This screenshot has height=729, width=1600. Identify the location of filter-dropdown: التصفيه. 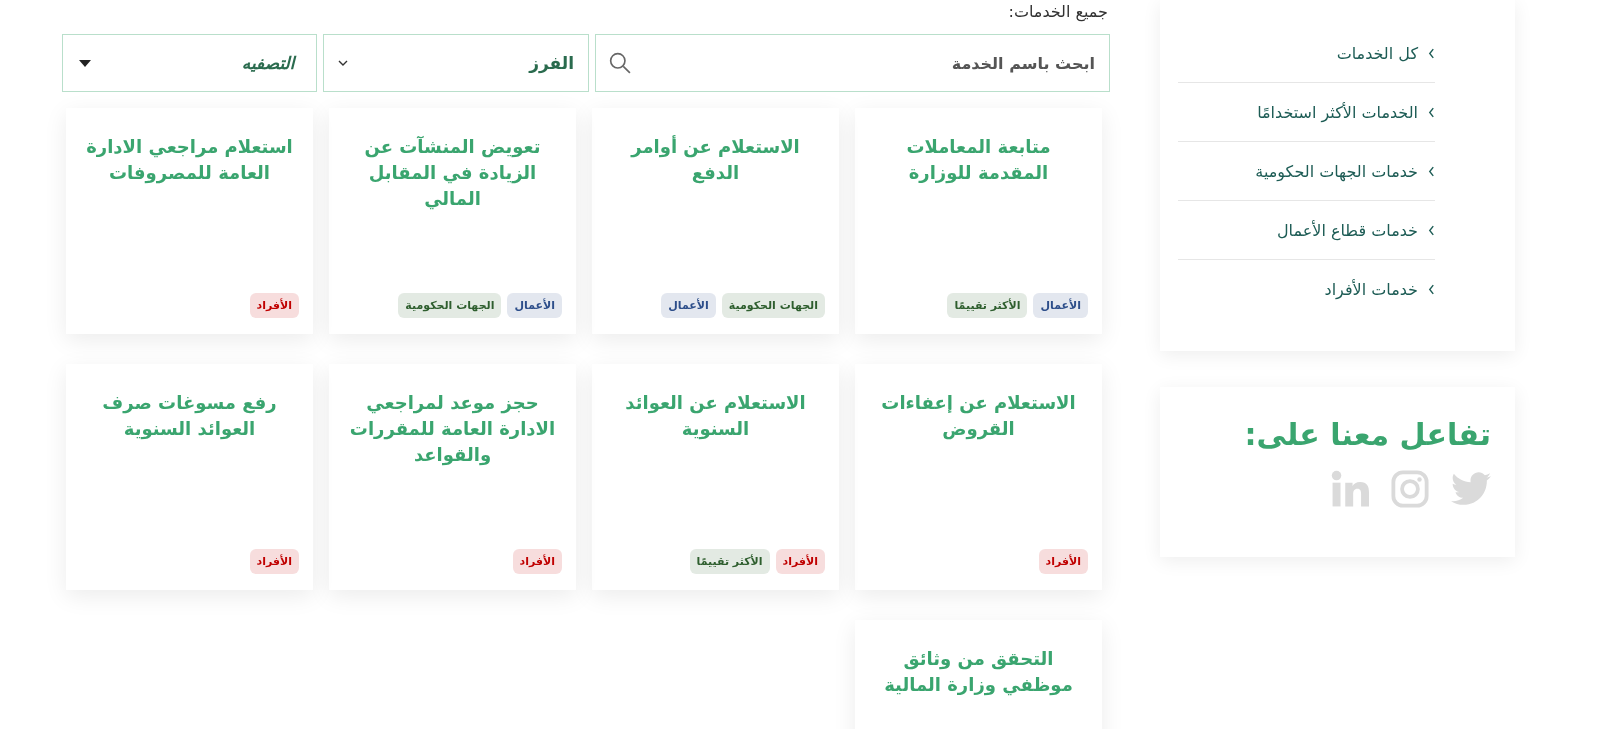
(190, 63).